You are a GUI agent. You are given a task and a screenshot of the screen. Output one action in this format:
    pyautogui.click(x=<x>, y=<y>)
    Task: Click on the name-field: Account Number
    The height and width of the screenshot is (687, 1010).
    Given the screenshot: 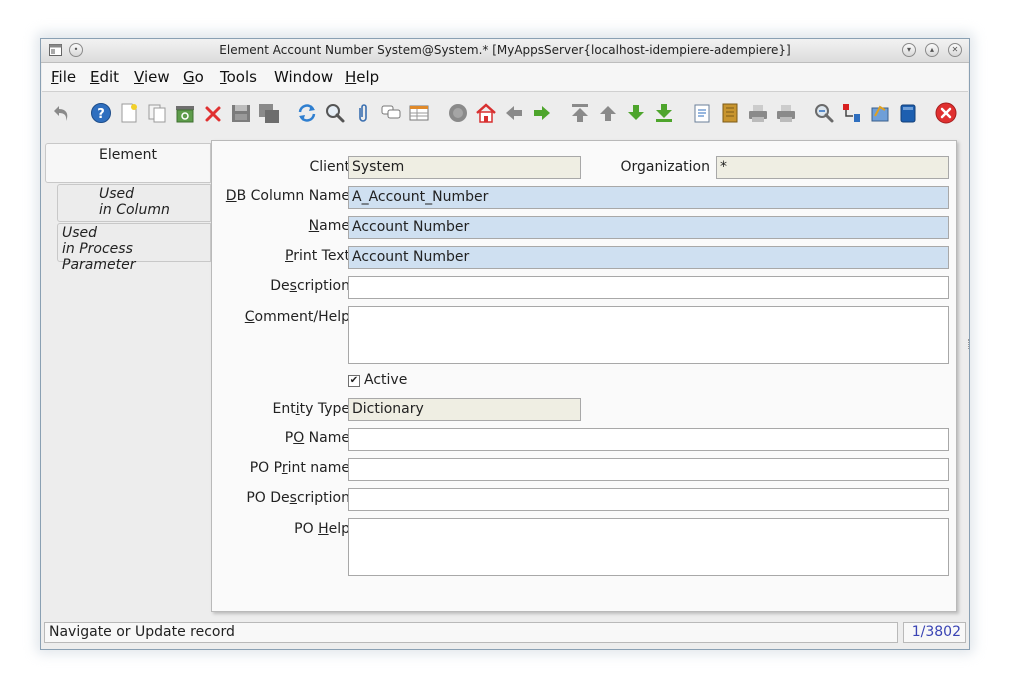 What is the action you would take?
    pyautogui.click(x=648, y=227)
    